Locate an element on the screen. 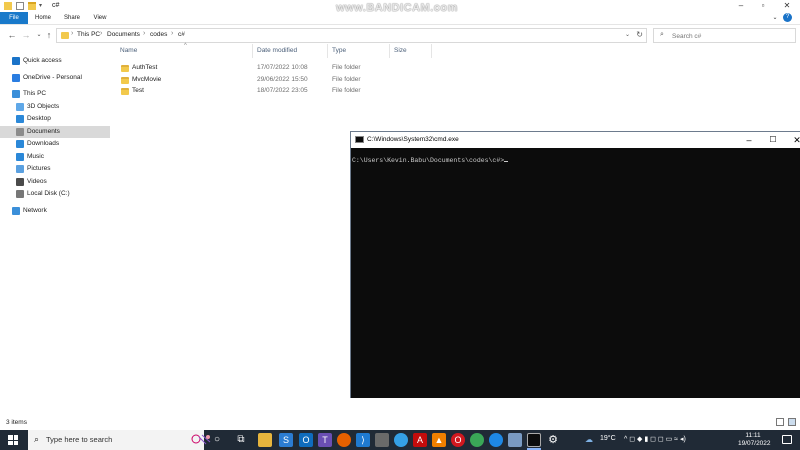 This screenshot has height=450, width=800. command-prompt-icon is located at coordinates (534, 440).